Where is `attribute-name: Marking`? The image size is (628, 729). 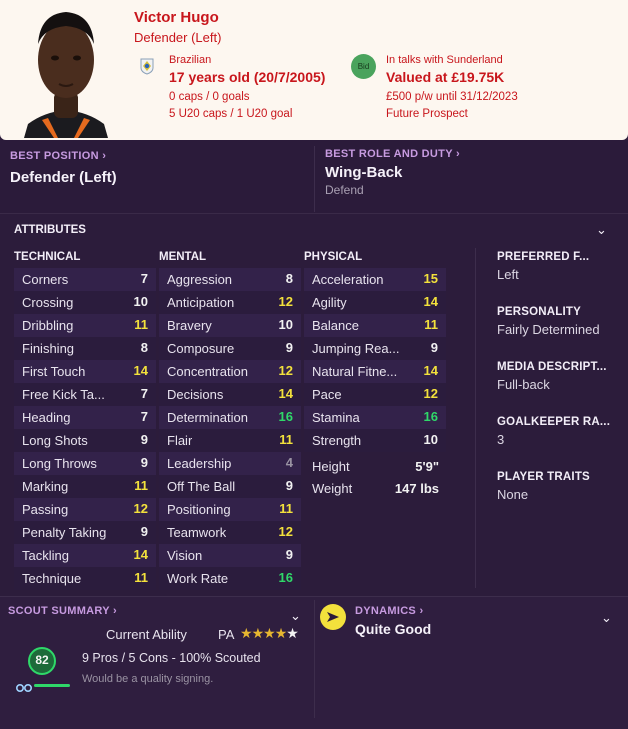
attribute-name: Marking is located at coordinates (45, 486).